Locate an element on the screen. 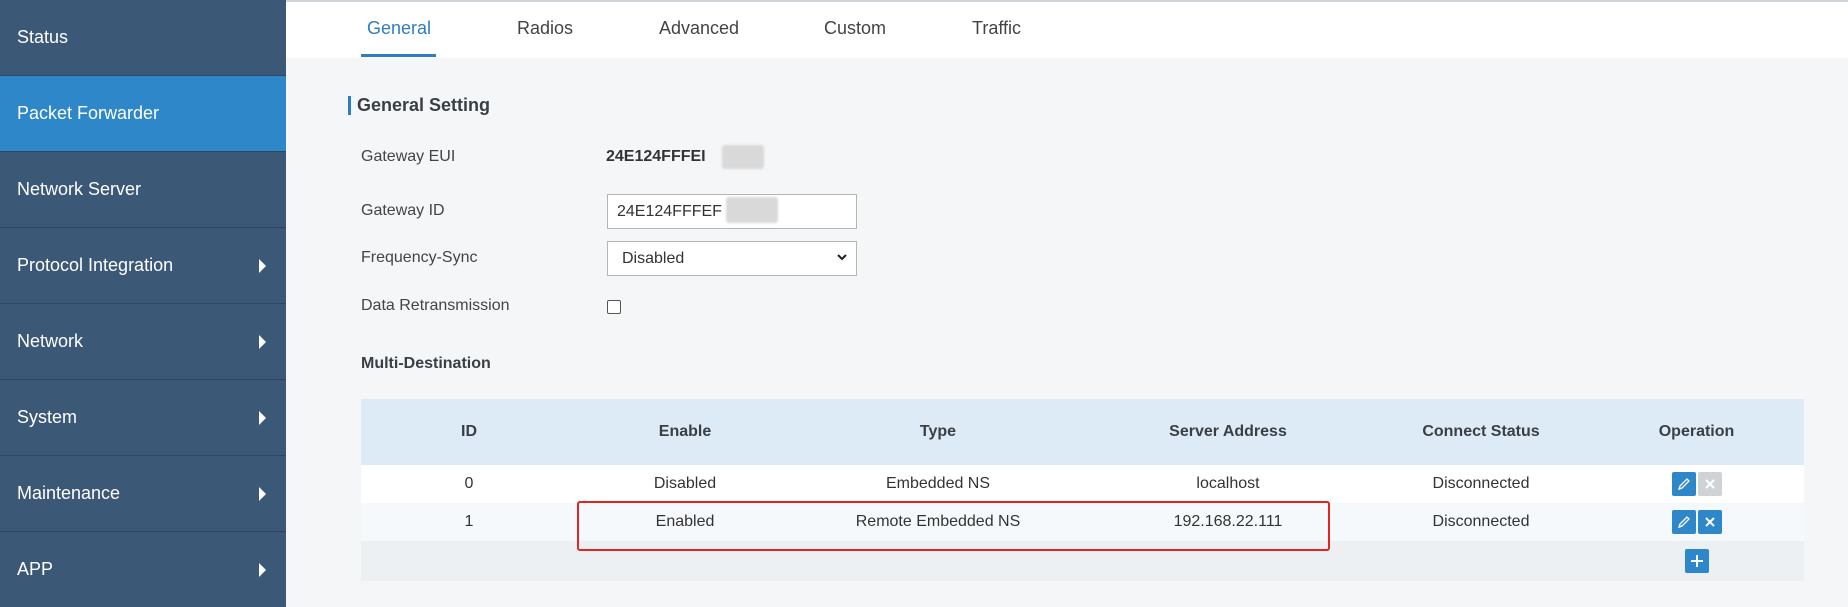  column-header-id: ID is located at coordinates (469, 431).